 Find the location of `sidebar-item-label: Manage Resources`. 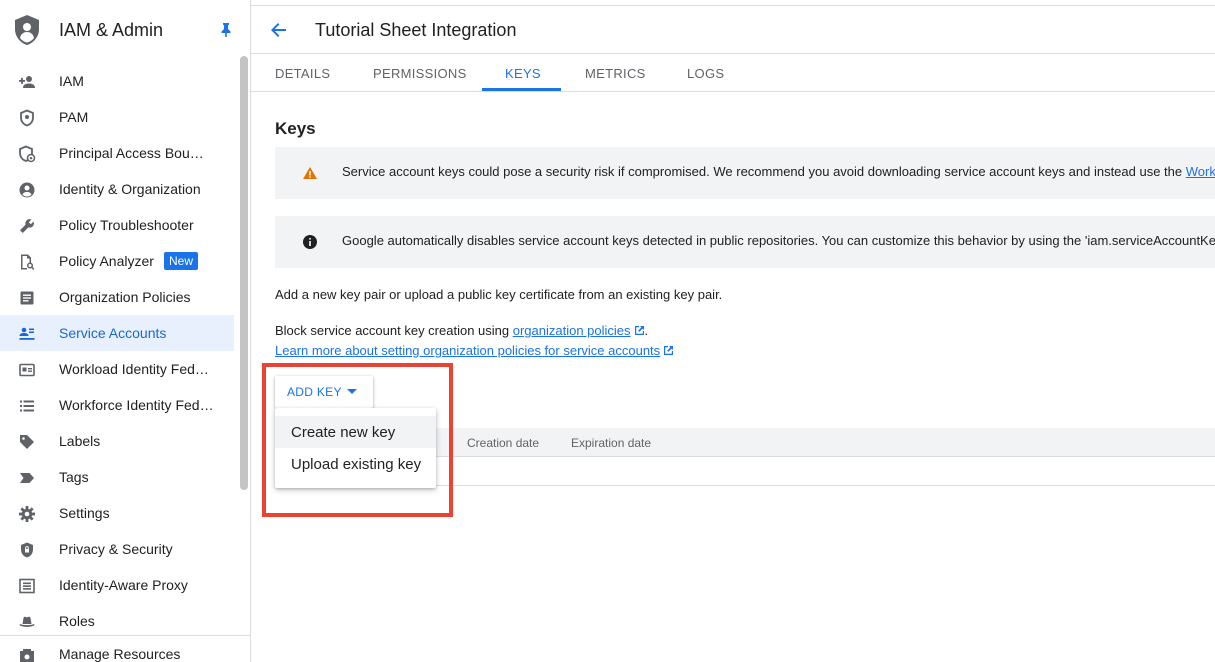

sidebar-item-label: Manage Resources is located at coordinates (120, 654).